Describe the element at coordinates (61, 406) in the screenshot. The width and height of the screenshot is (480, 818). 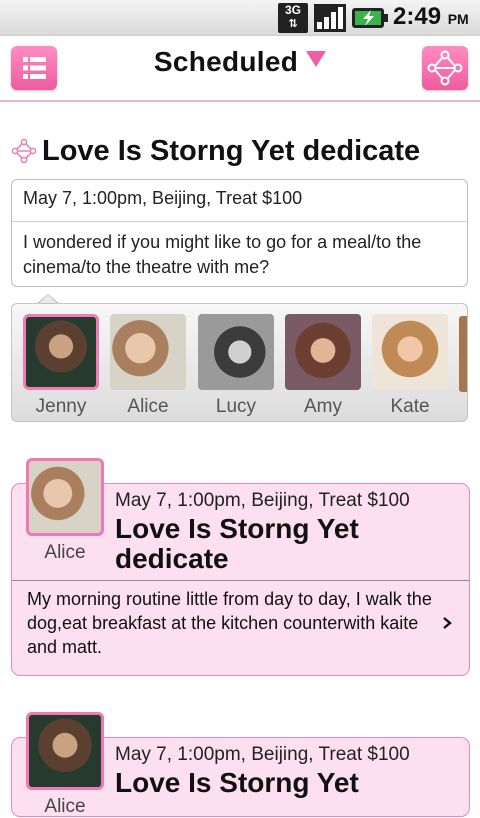
I see `person-name: Jenny` at that location.